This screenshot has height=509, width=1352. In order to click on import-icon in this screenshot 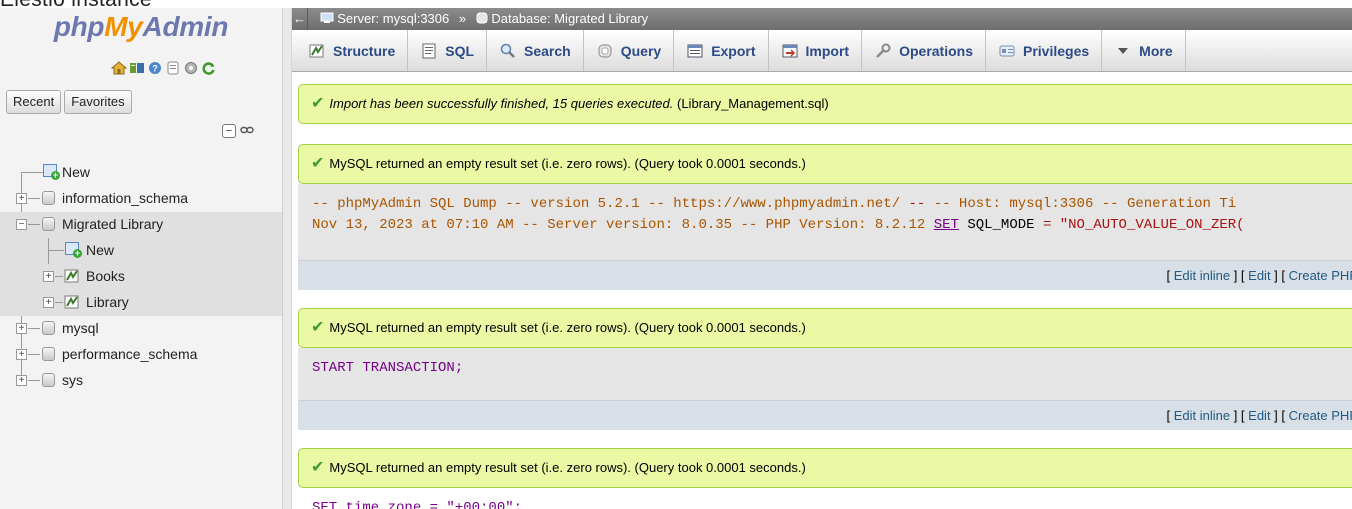, I will do `click(790, 51)`.